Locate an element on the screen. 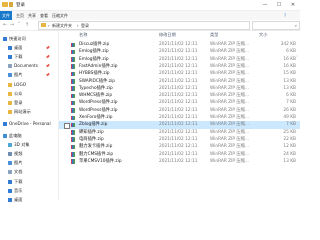 The height and width of the screenshot is (240, 320). sidebar-item: OneDrive - Personal is located at coordinates (29, 124).